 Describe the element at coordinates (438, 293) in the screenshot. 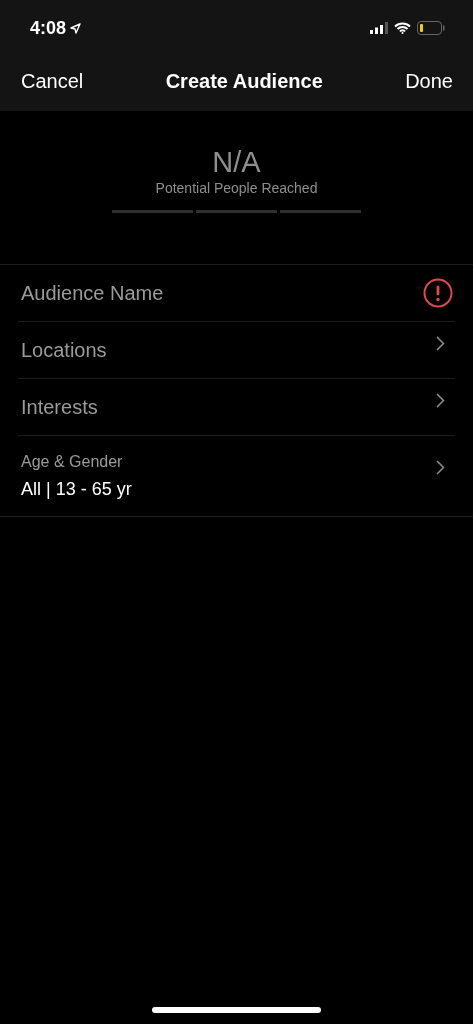

I see `alert-icon` at that location.